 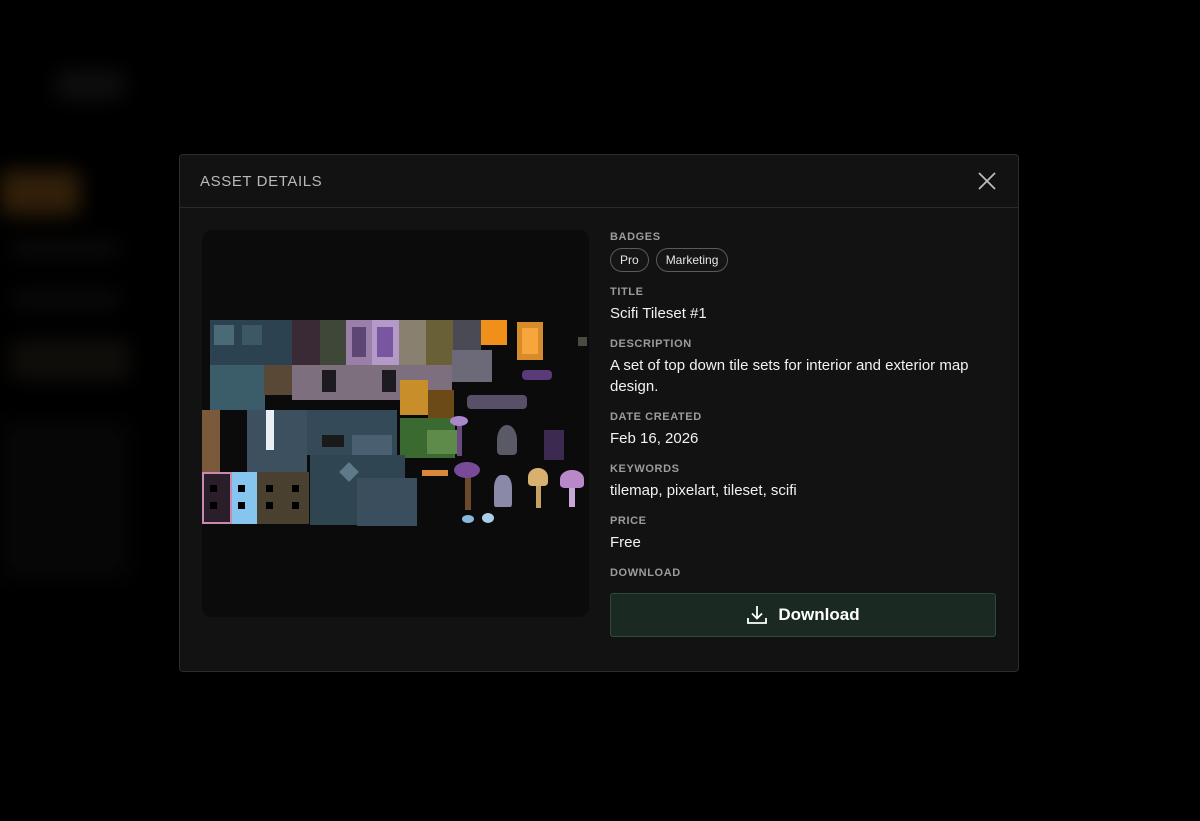 I want to click on badge-marketing: Marketing, so click(x=692, y=260).